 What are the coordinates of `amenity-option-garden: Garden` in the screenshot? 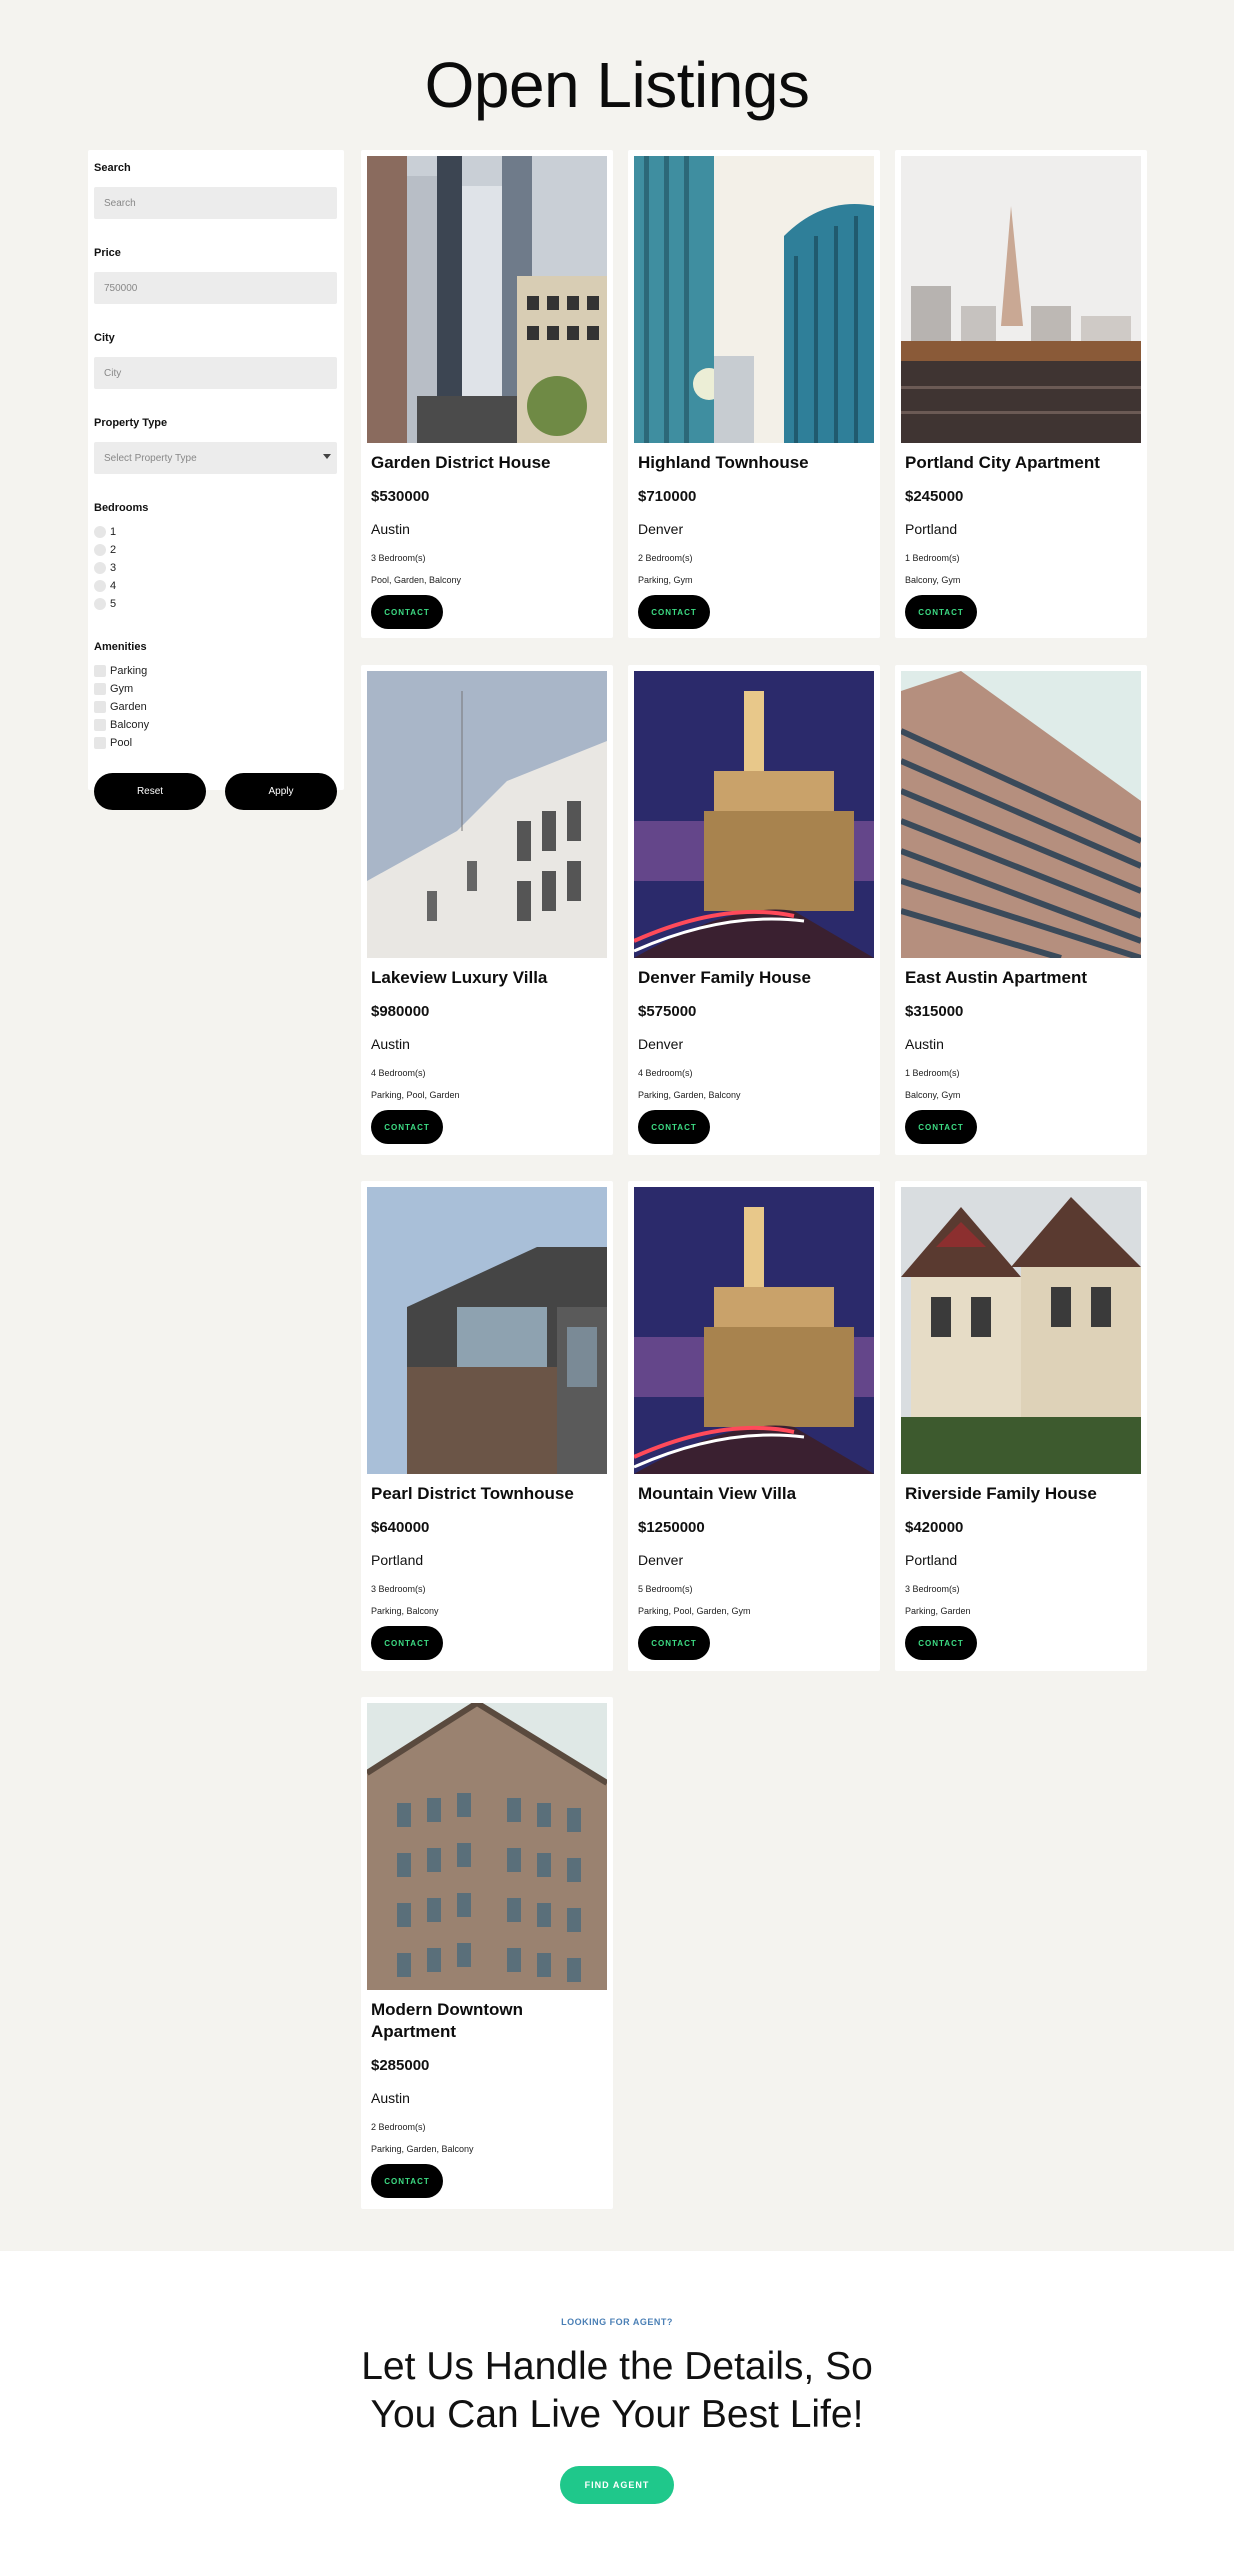 It's located at (216, 707).